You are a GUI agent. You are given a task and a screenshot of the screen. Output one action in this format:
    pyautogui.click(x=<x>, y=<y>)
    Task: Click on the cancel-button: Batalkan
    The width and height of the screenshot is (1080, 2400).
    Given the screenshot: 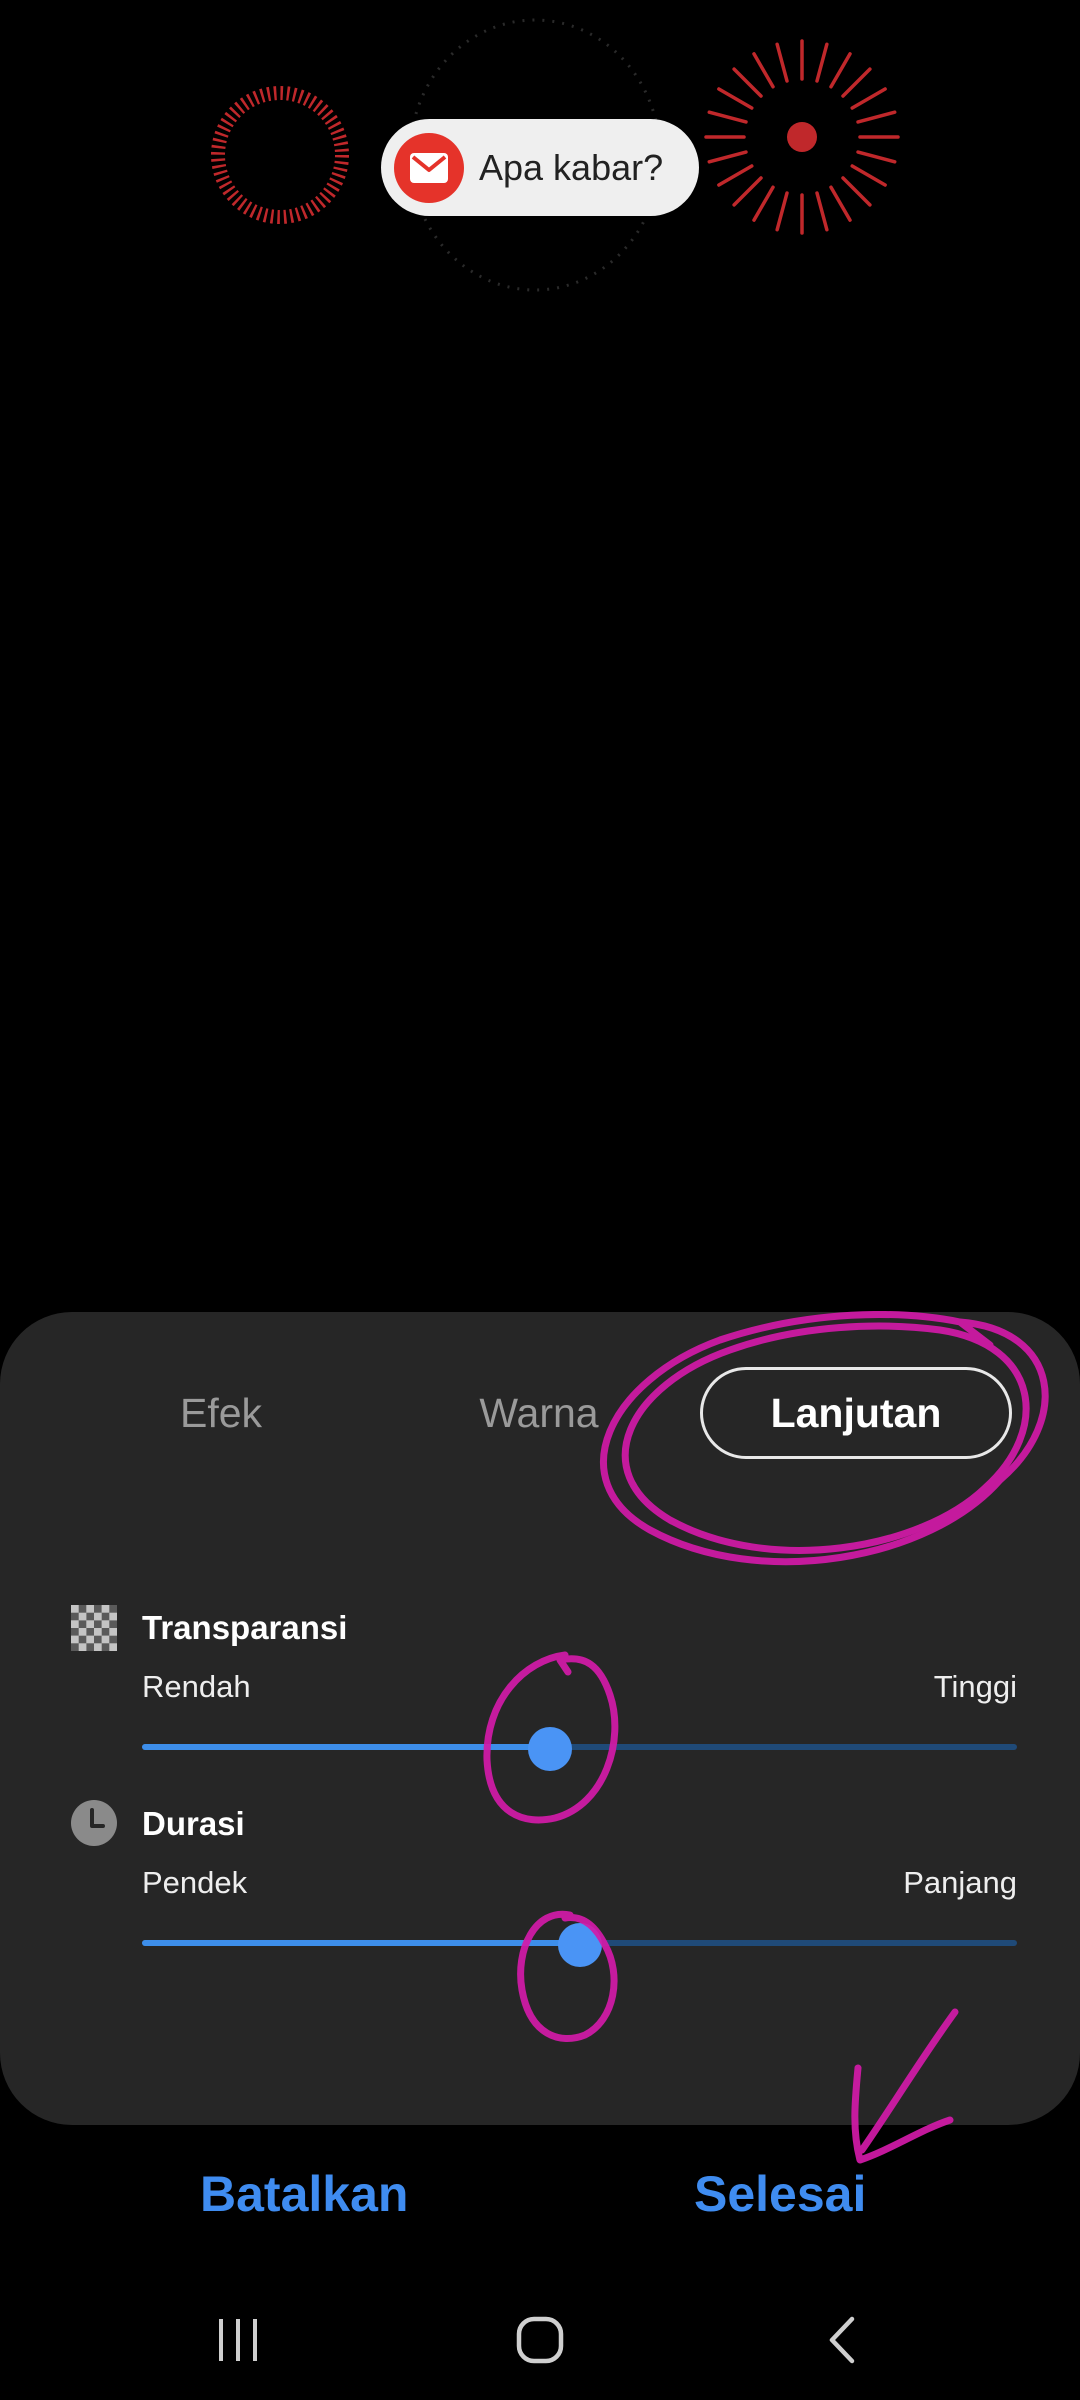 What is the action you would take?
    pyautogui.click(x=304, y=2194)
    